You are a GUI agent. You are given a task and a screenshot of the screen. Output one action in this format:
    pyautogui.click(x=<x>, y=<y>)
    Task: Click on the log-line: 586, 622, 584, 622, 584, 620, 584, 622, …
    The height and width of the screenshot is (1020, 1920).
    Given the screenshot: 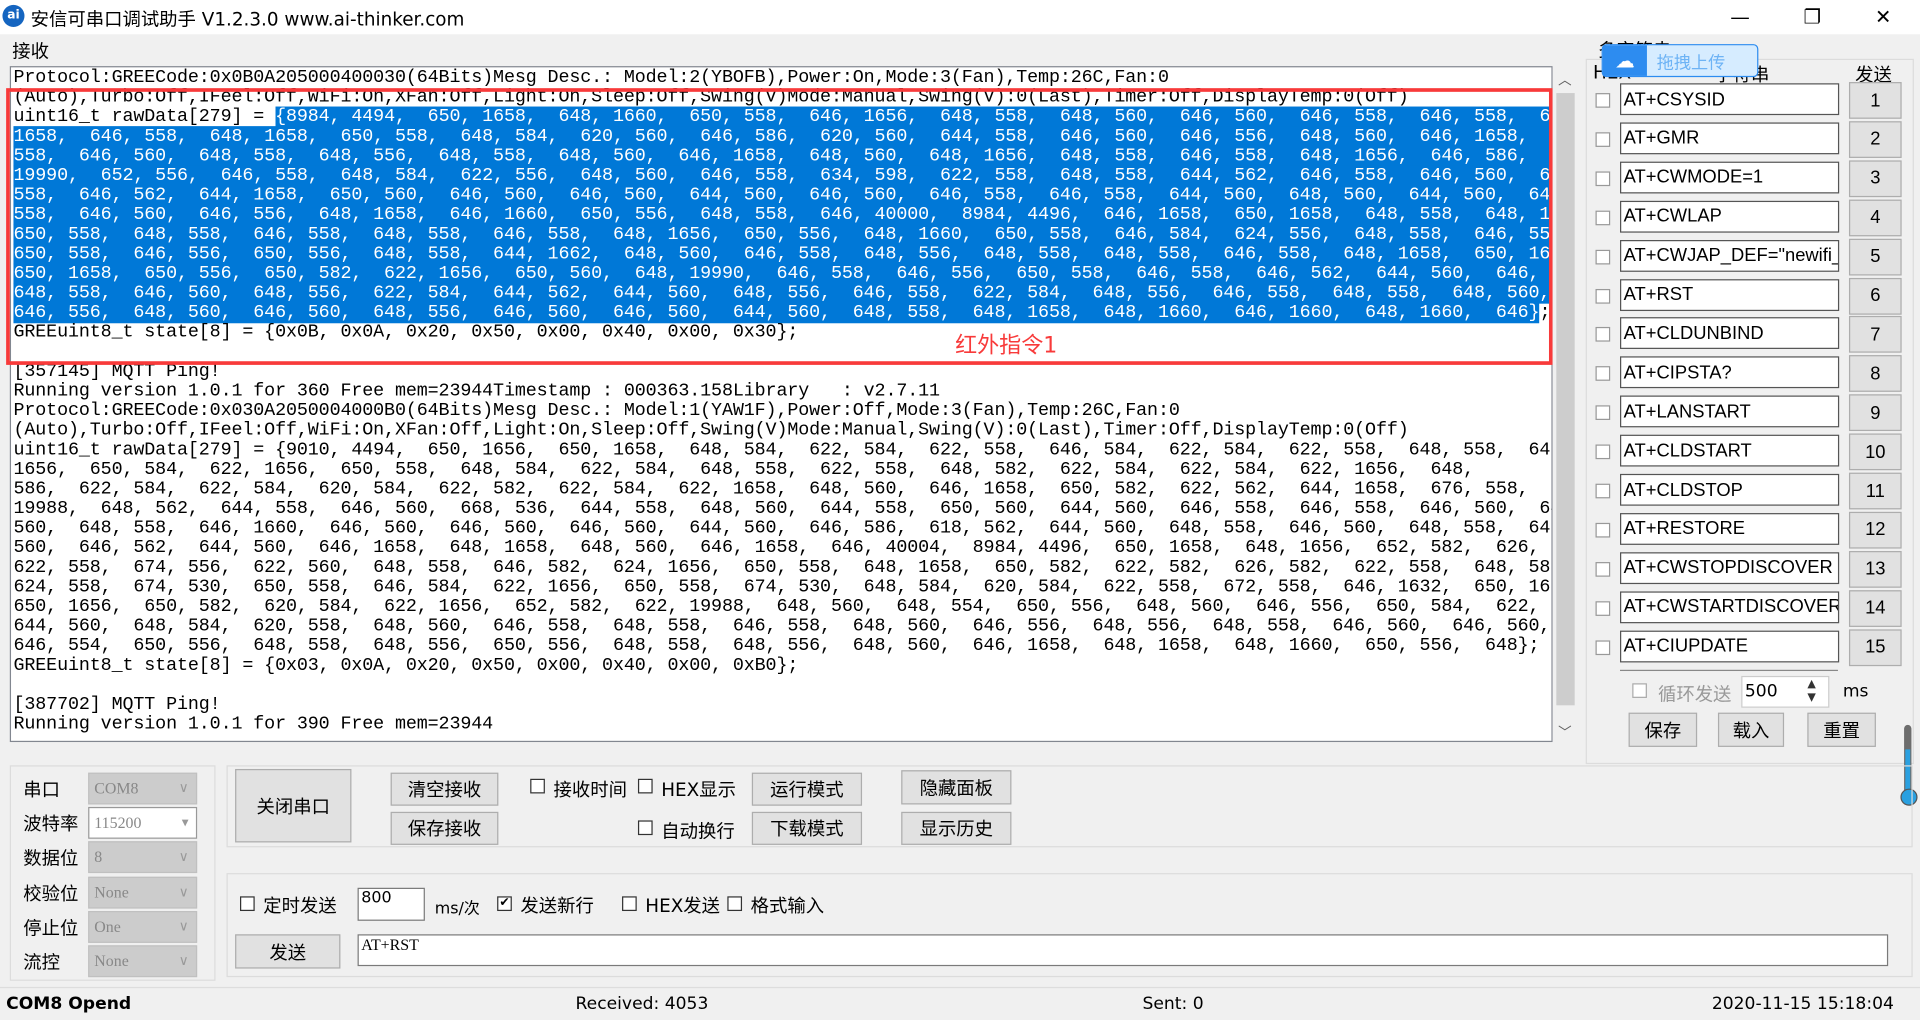 What is the action you would take?
    pyautogui.click(x=782, y=489)
    